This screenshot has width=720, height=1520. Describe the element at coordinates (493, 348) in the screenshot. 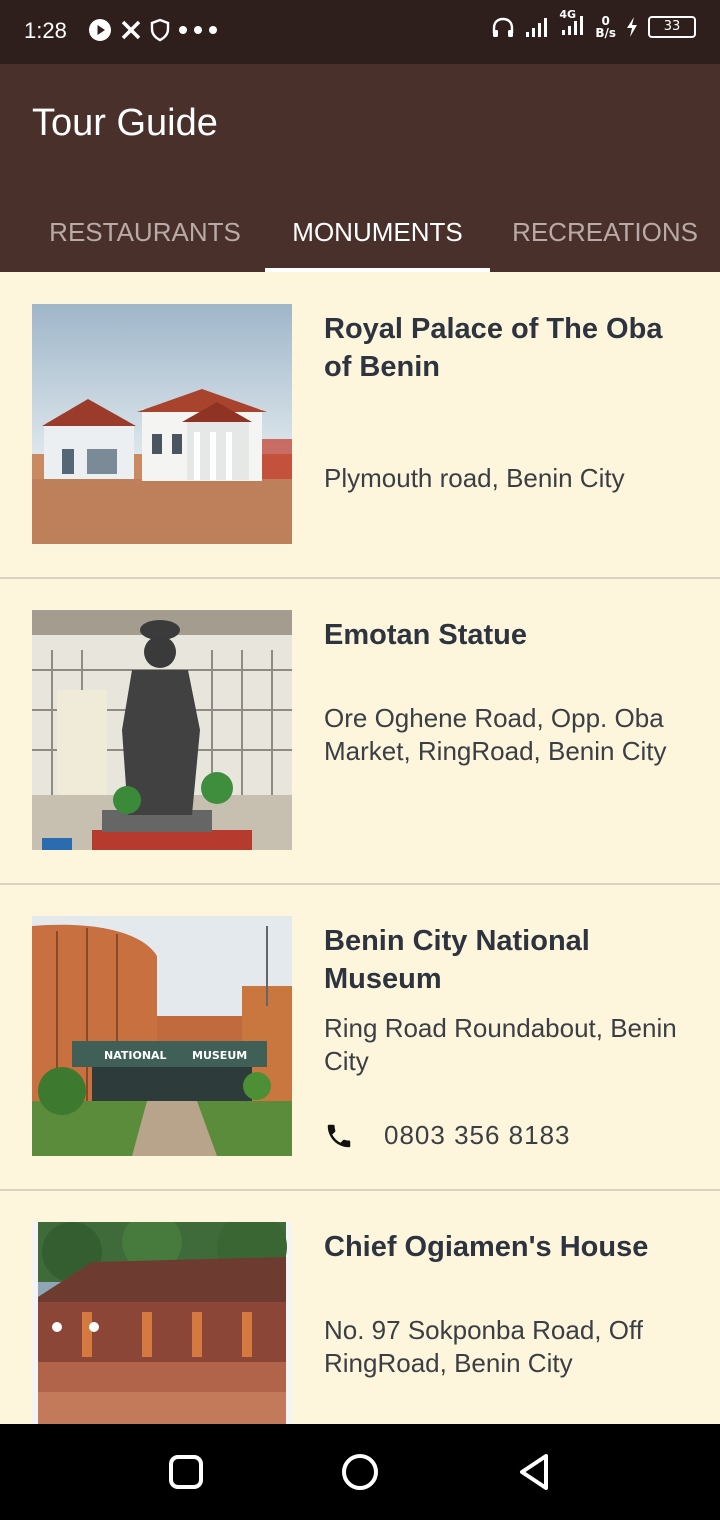

I see `monument-name: Royal Palace of The Oba of Benin` at that location.